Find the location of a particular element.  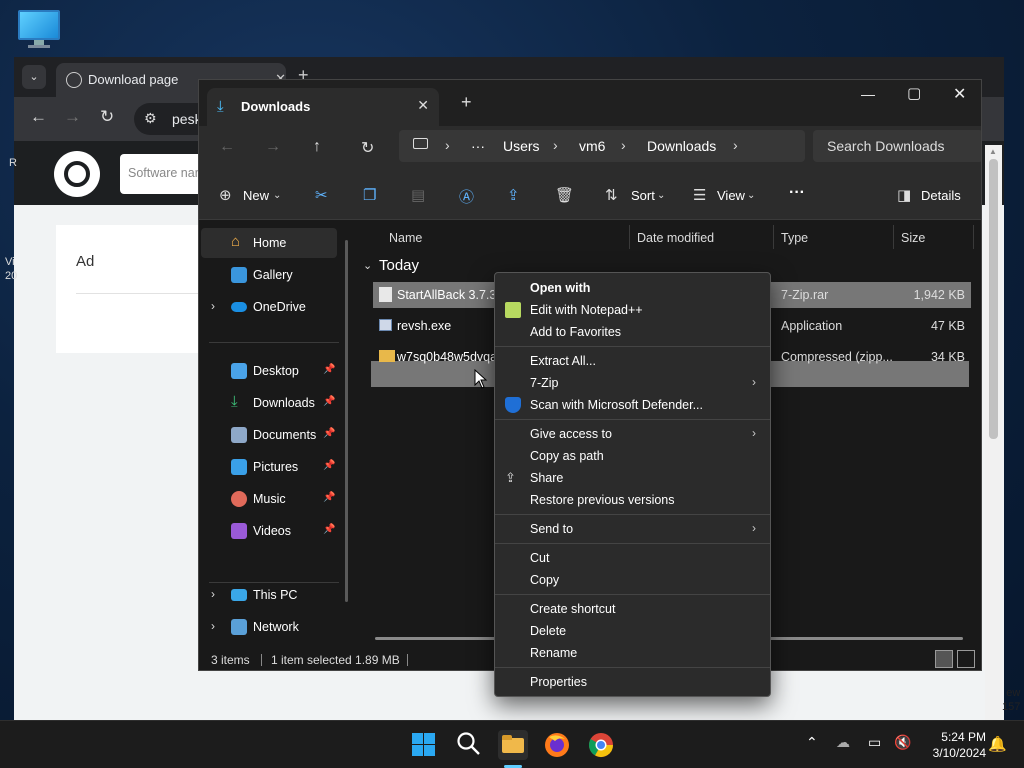

copy-icon: ❐ is located at coordinates (369, 195).